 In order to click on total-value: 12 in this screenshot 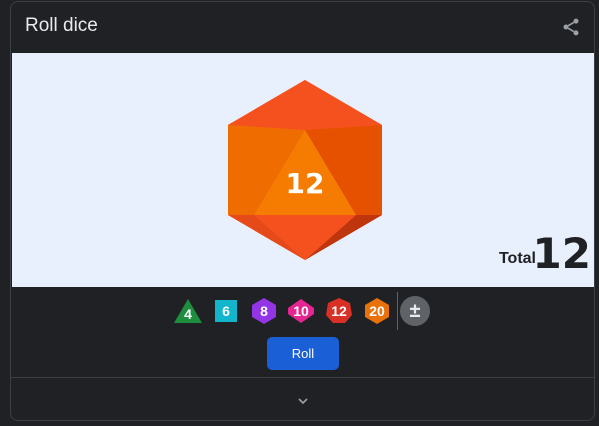, I will do `click(561, 253)`.